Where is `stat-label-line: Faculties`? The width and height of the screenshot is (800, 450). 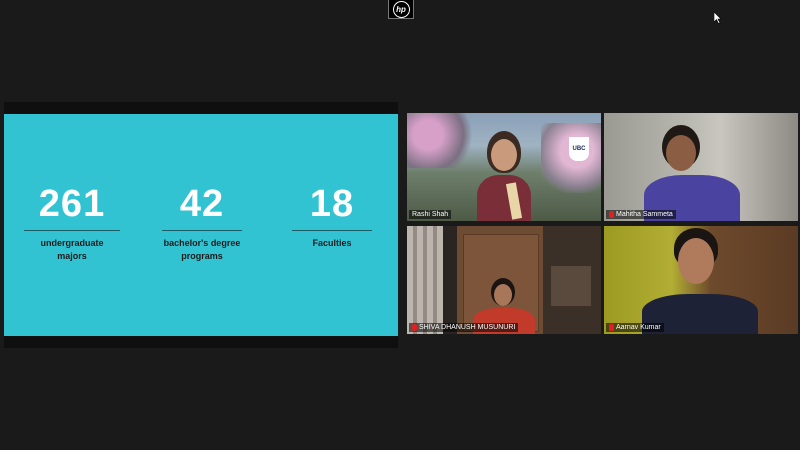 stat-label-line: Faculties is located at coordinates (332, 243).